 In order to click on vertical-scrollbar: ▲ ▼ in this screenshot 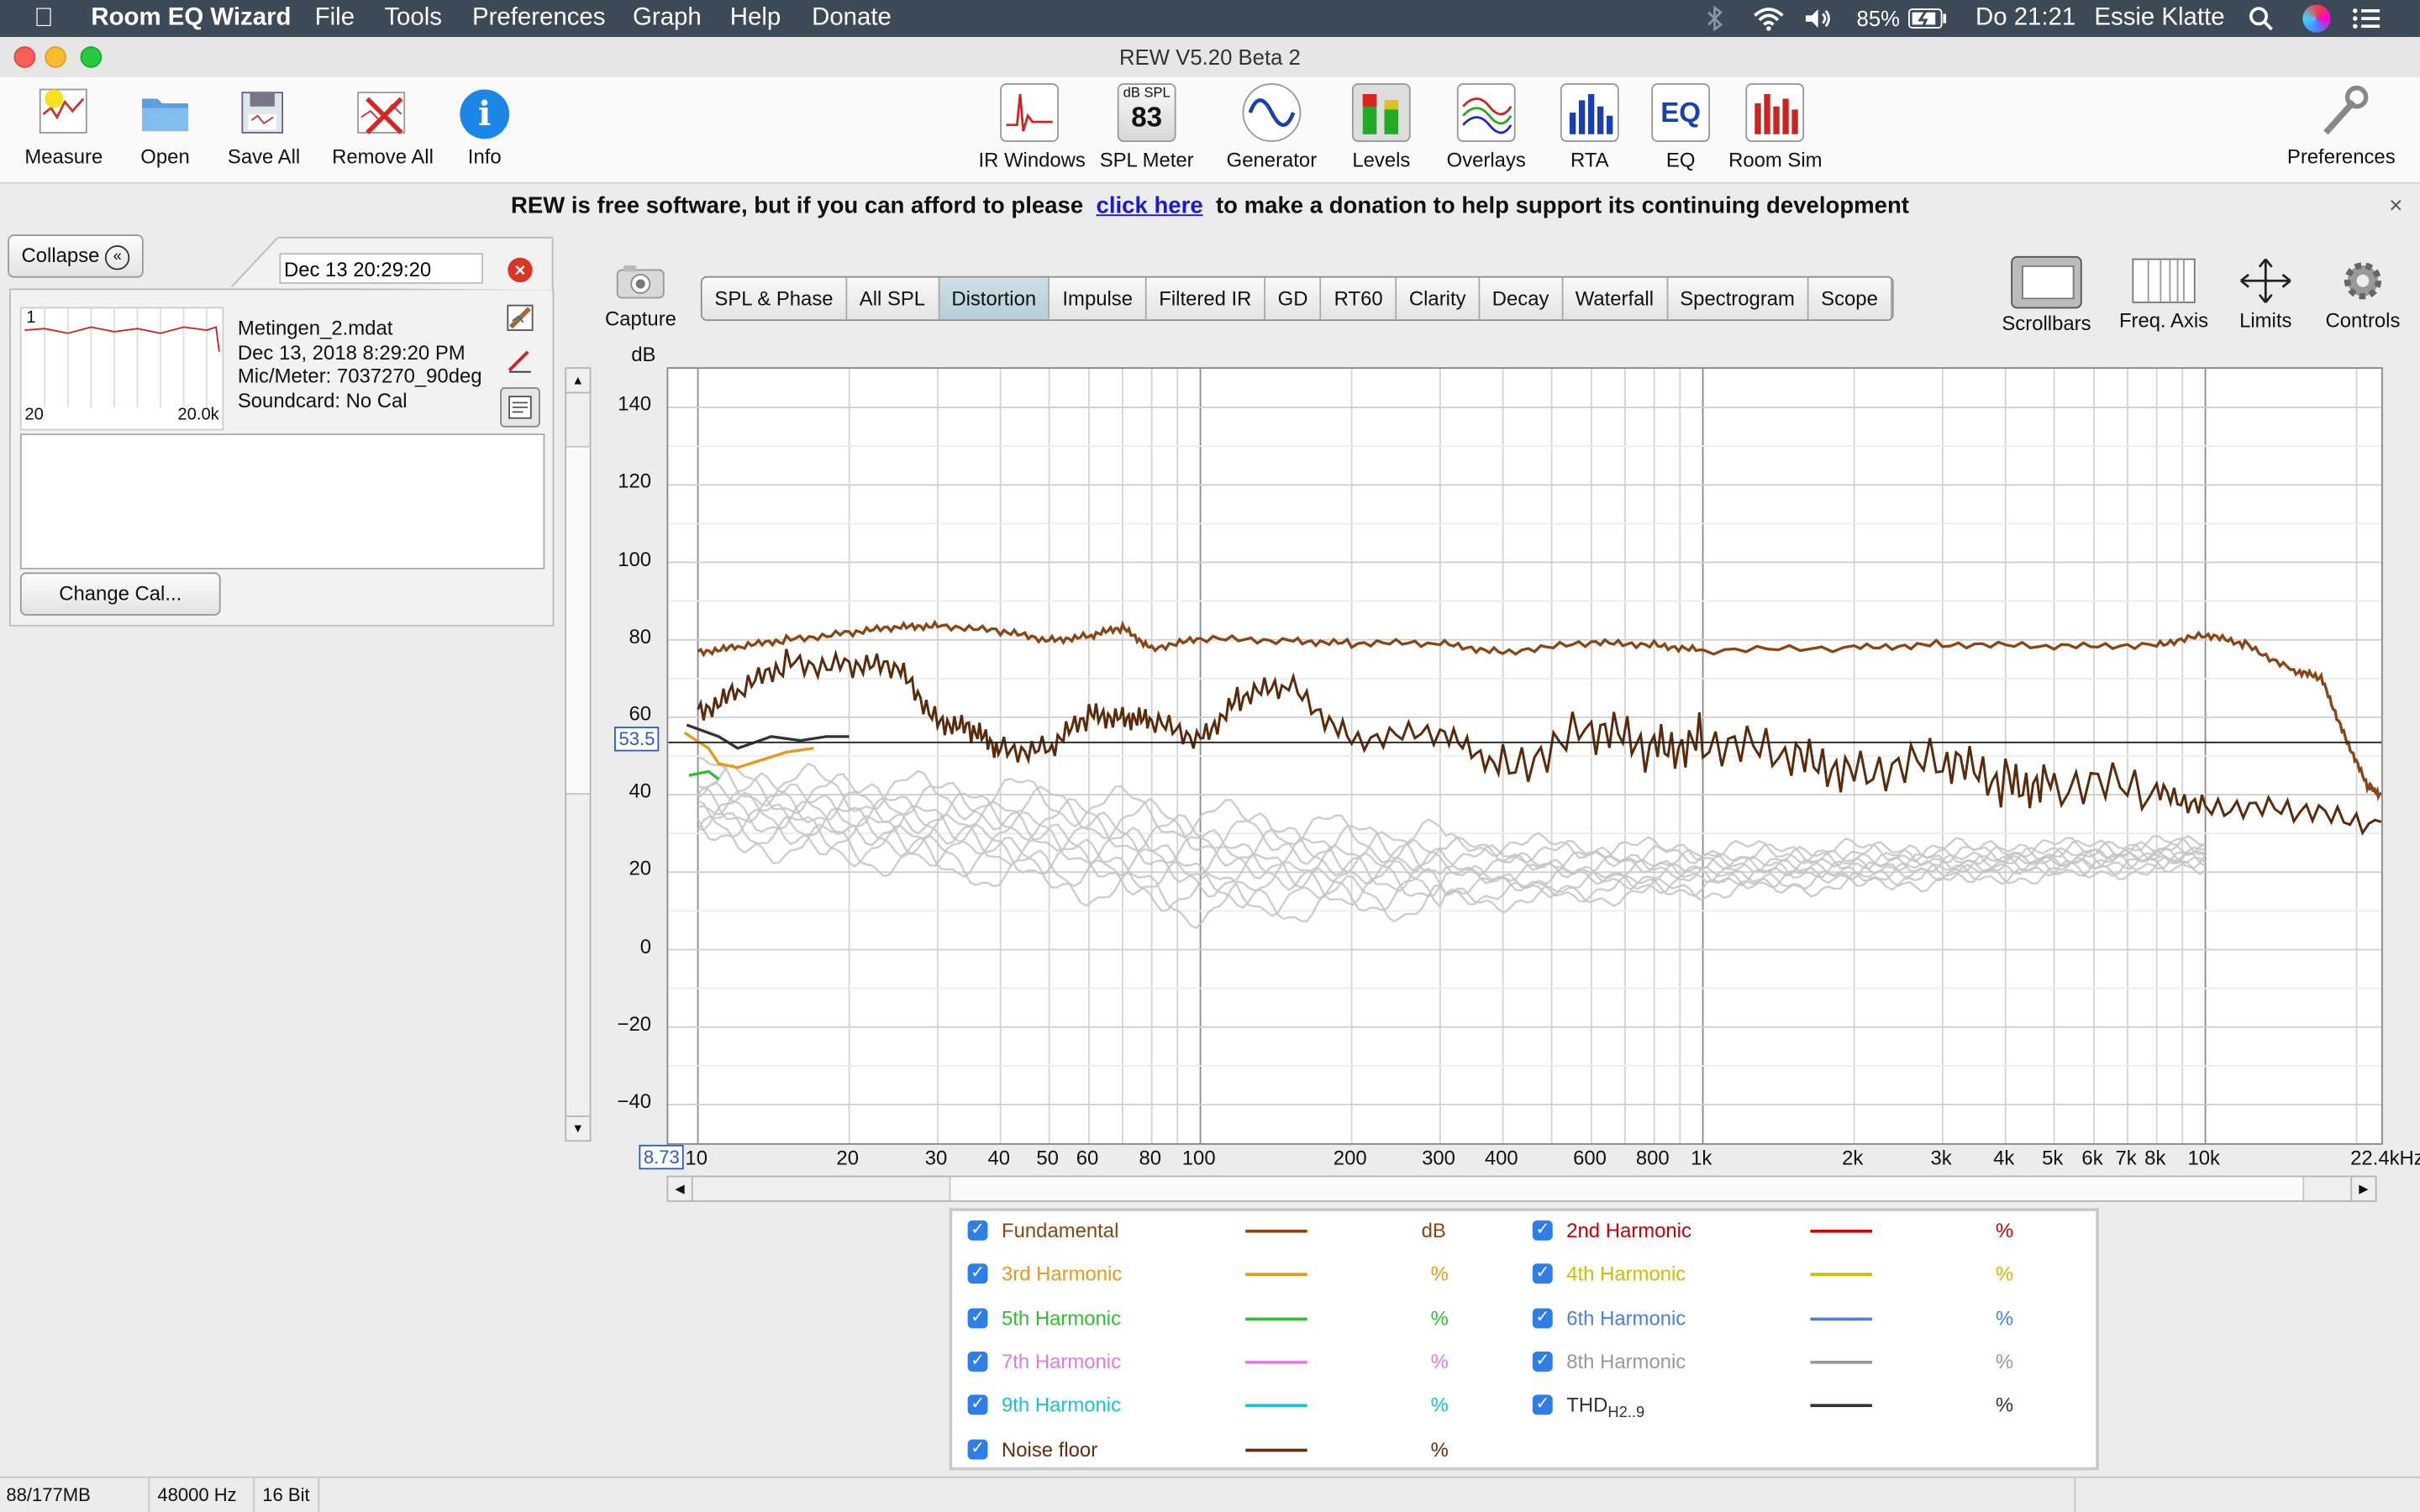, I will do `click(578, 754)`.